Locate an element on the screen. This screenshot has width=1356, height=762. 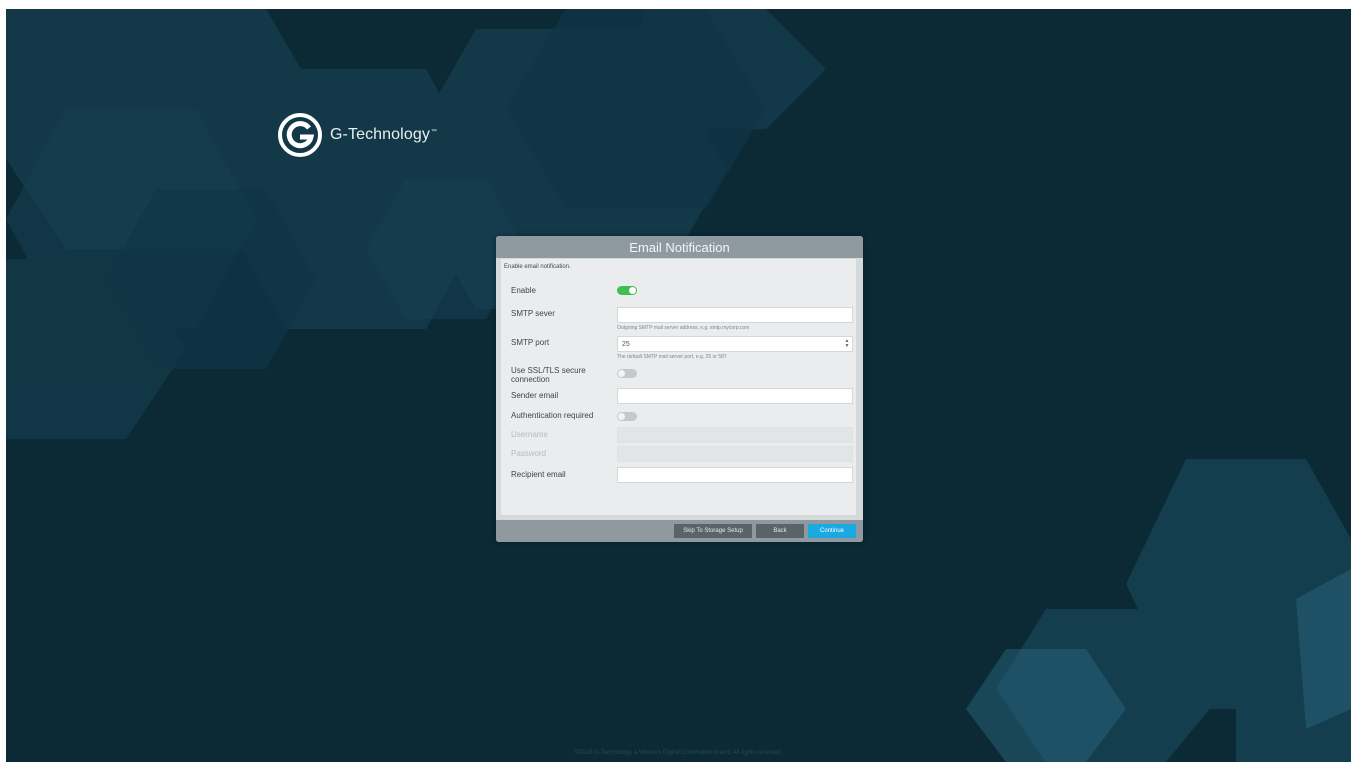
g-technology-logo-icon is located at coordinates (300, 135).